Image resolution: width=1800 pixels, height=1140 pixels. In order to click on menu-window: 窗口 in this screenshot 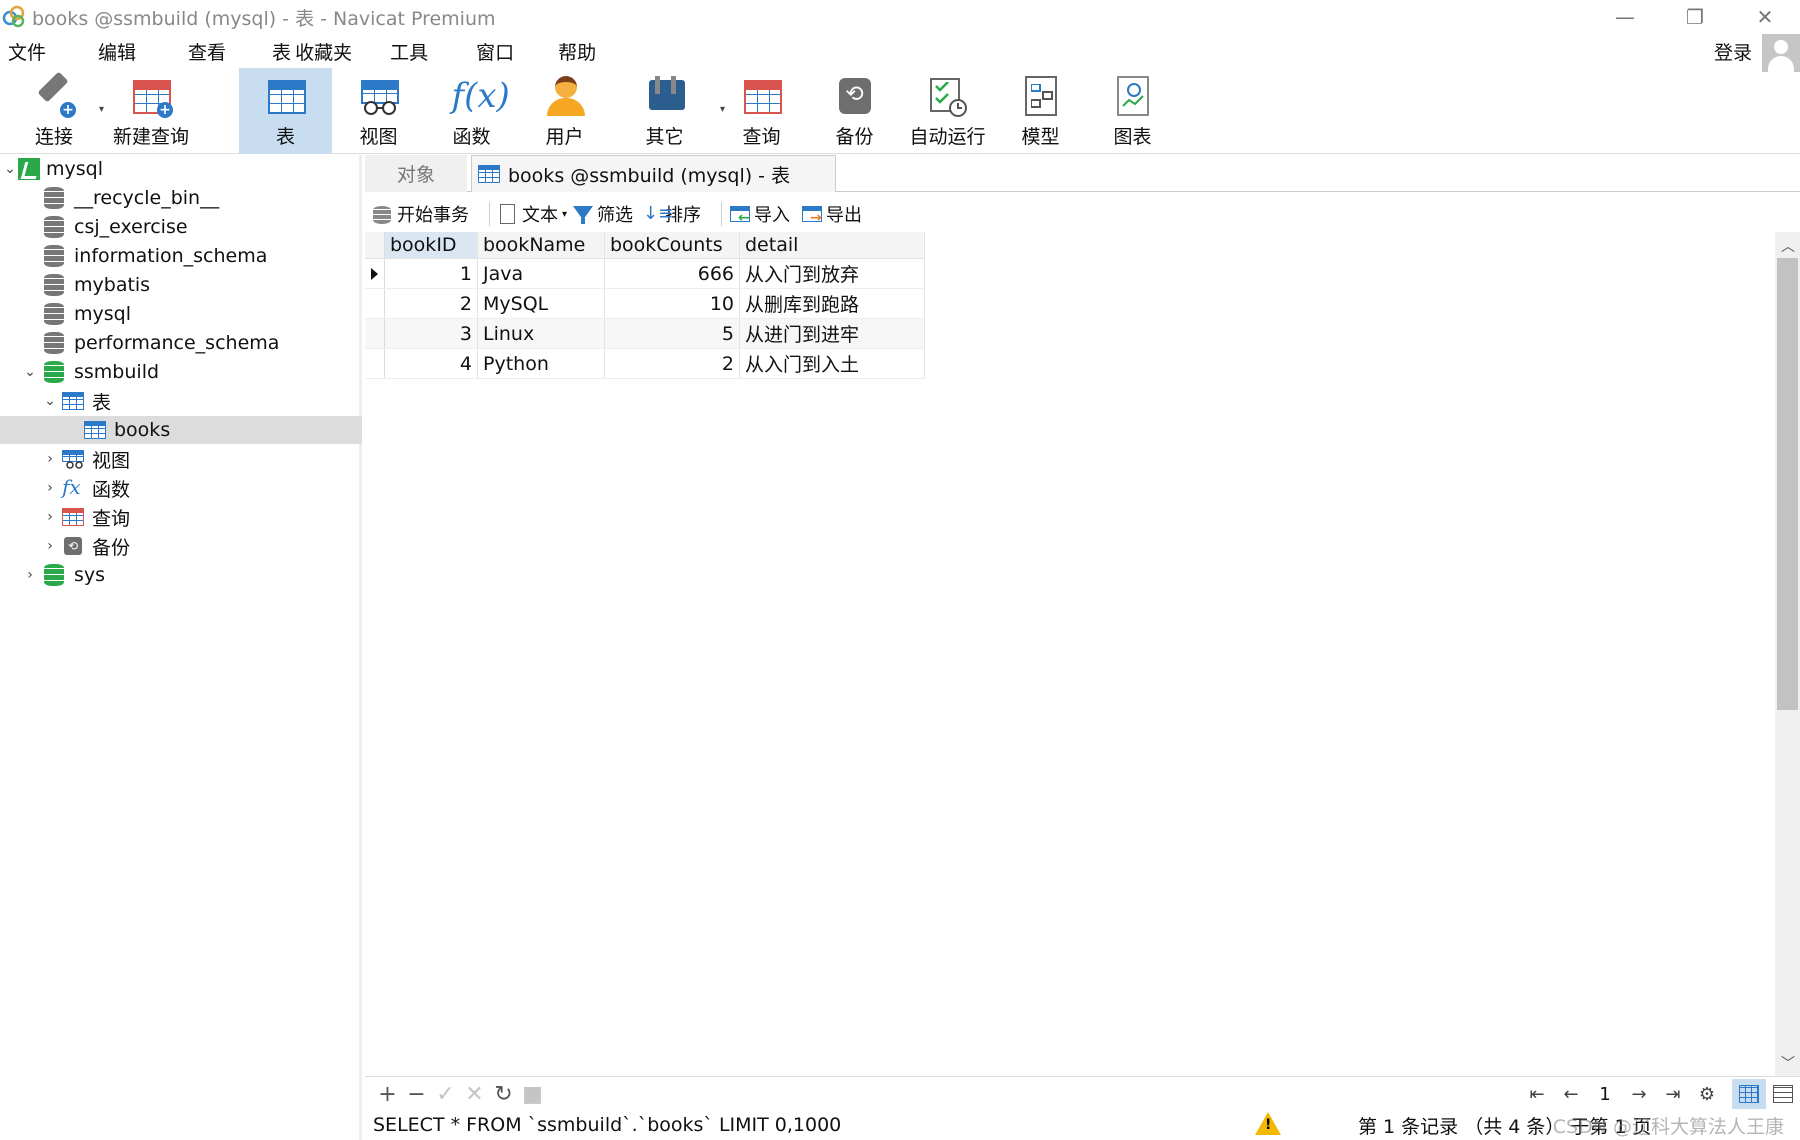, I will do `click(495, 51)`.